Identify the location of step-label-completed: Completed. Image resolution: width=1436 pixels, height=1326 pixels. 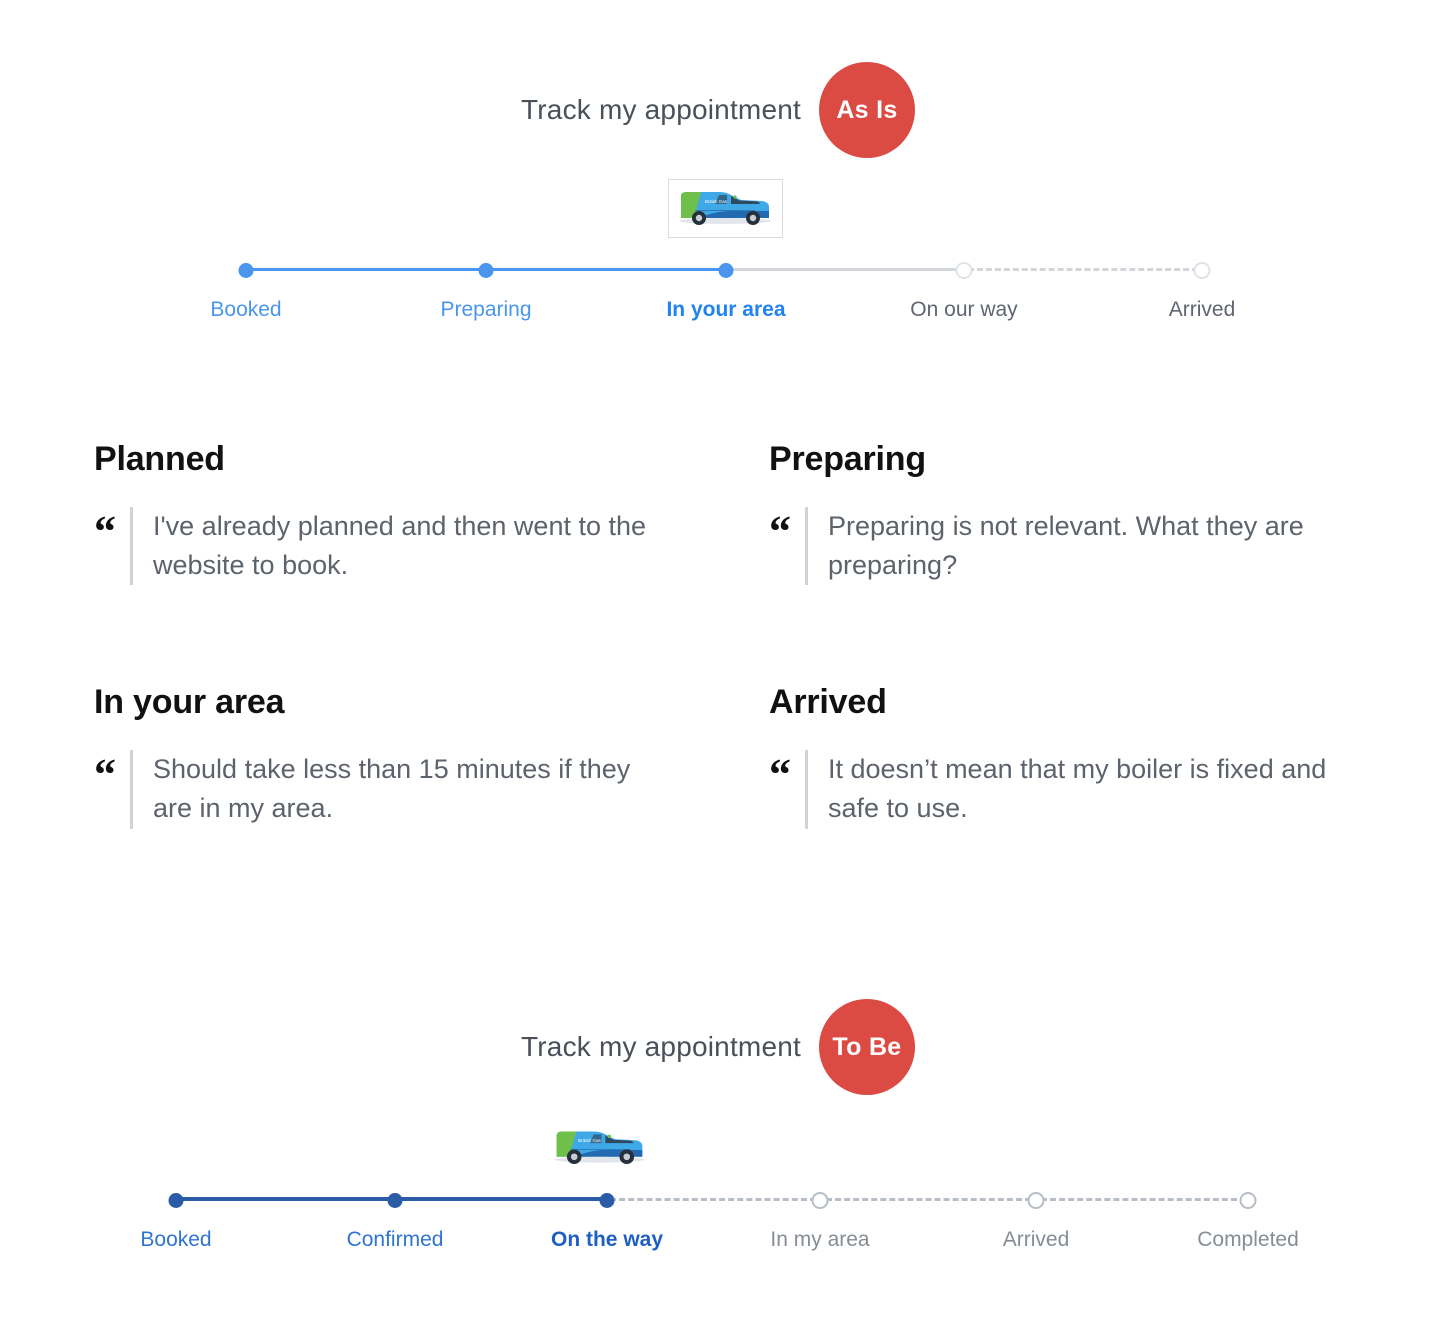
(1248, 1239).